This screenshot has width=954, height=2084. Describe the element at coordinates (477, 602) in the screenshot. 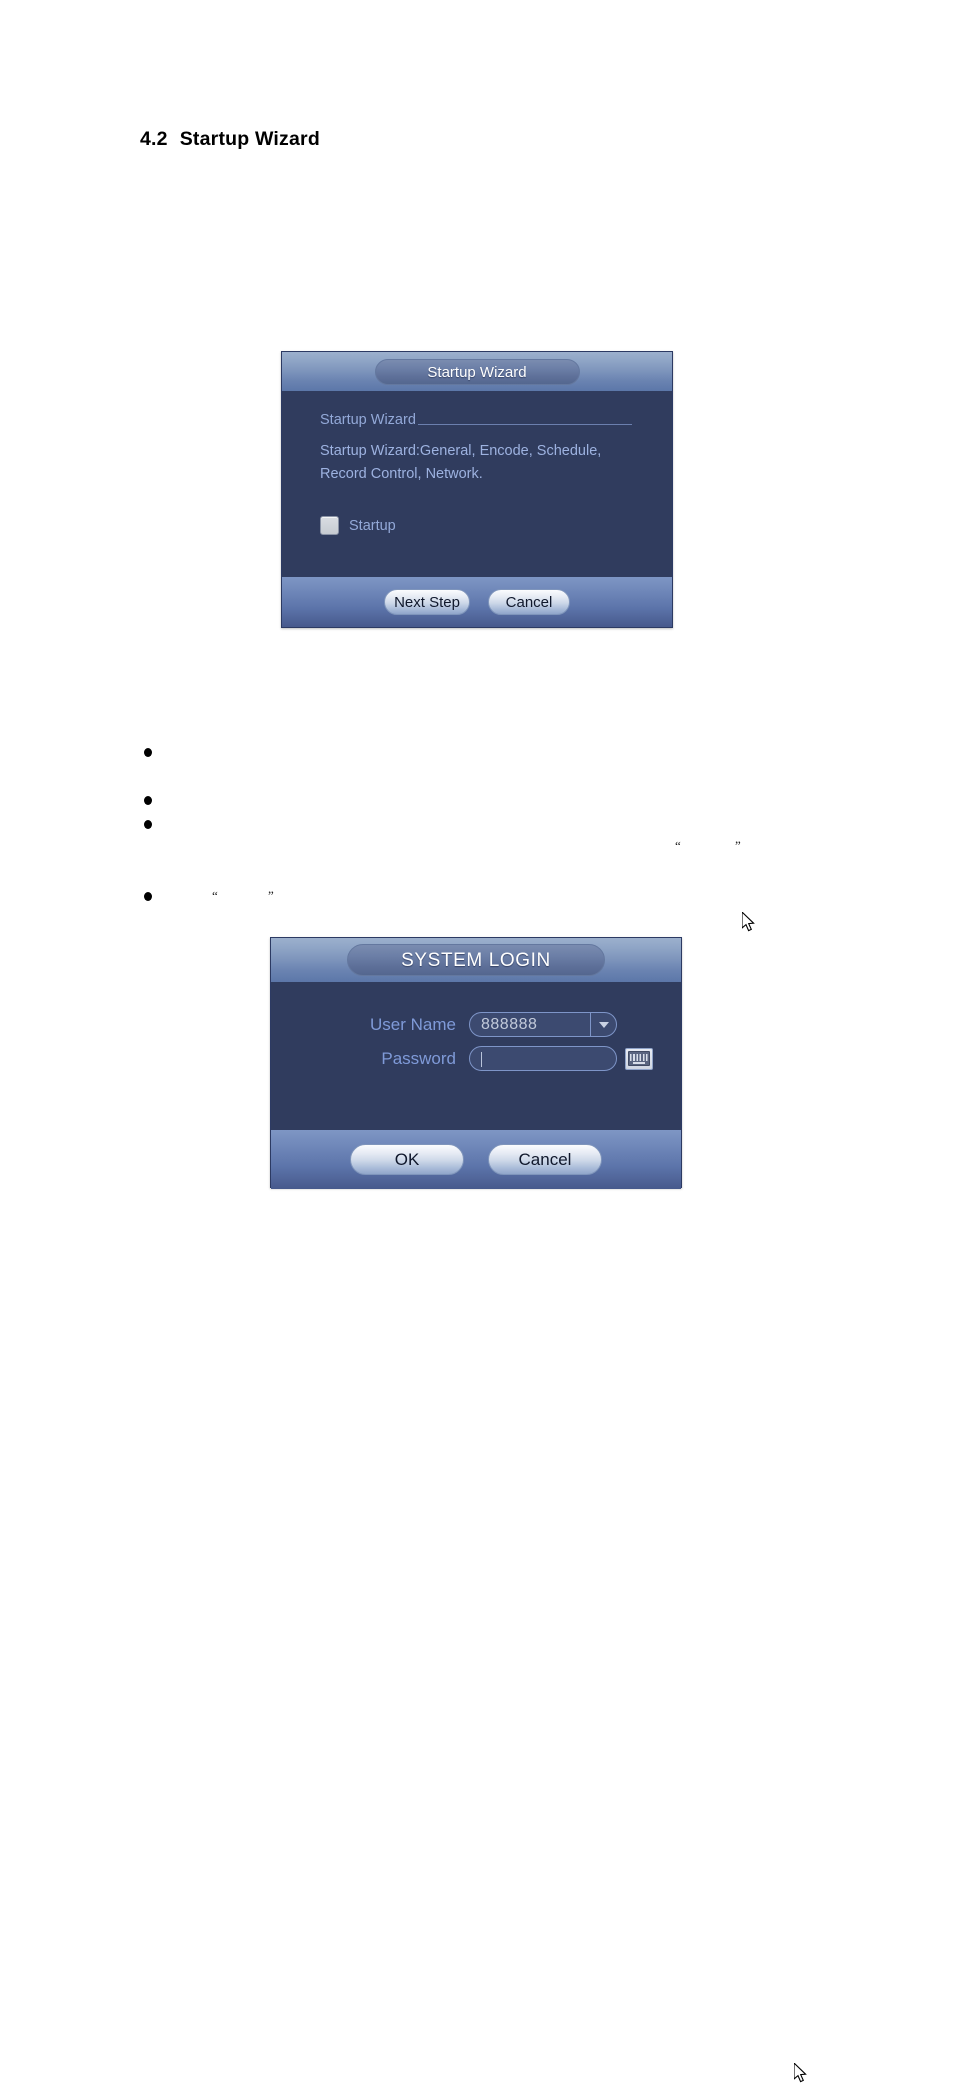

I see `startup-wizard-footer: Next Step Cancel` at that location.